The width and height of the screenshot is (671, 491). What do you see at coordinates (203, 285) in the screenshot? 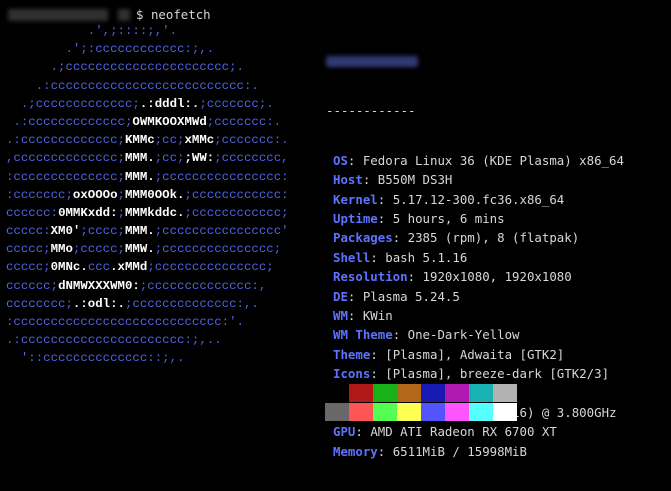
I see `logo-segment: ;cccccccccccccc:,` at bounding box center [203, 285].